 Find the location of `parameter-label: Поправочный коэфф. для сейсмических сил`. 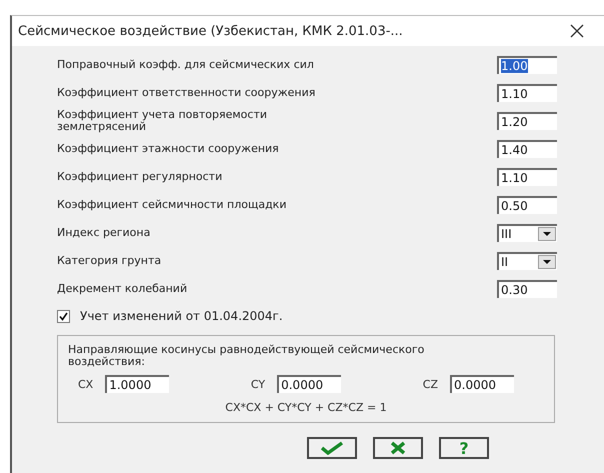

parameter-label: Поправочный коэфф. для сейсмических сил is located at coordinates (185, 65).